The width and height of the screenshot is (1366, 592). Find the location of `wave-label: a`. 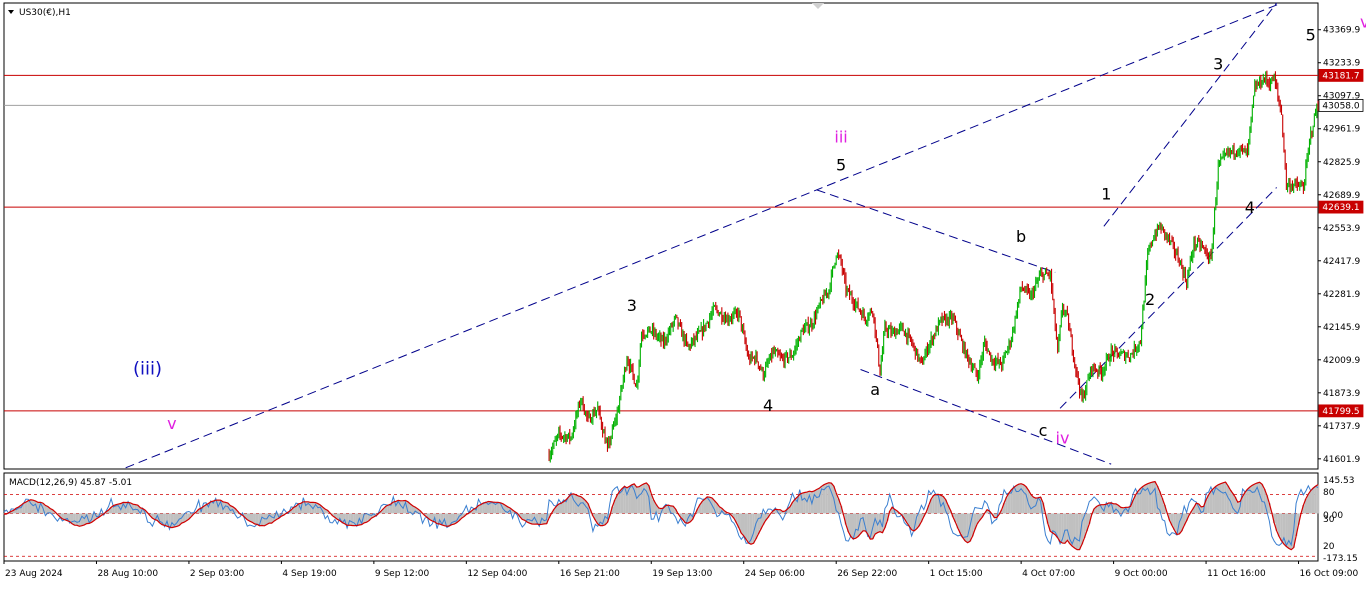

wave-label: a is located at coordinates (875, 389).